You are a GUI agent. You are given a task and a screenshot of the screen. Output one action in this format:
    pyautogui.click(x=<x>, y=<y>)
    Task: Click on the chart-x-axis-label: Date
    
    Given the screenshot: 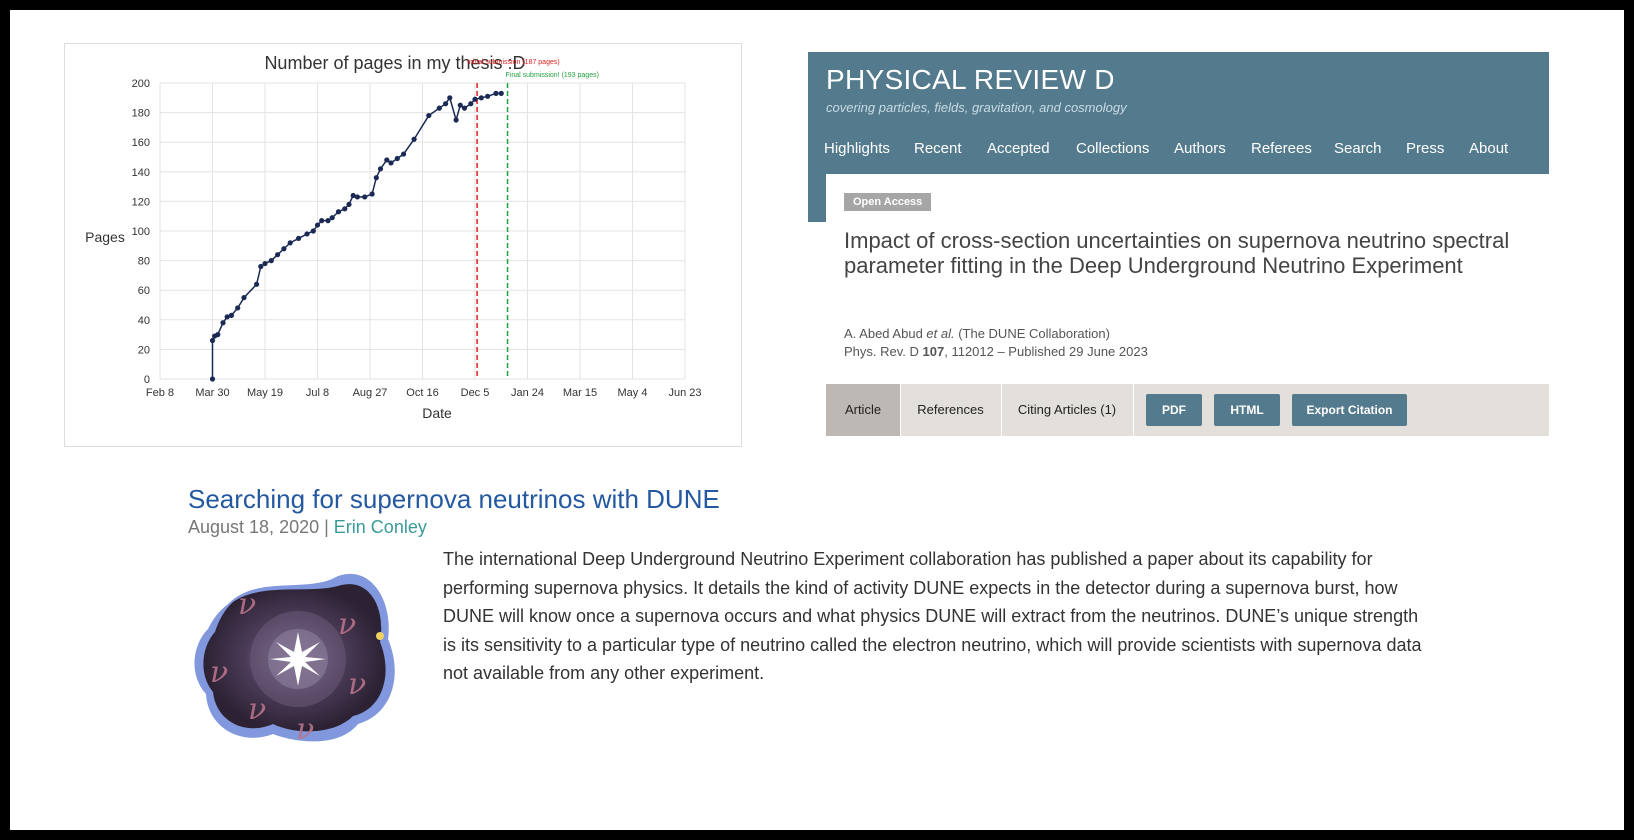 What is the action you would take?
    pyautogui.click(x=437, y=413)
    